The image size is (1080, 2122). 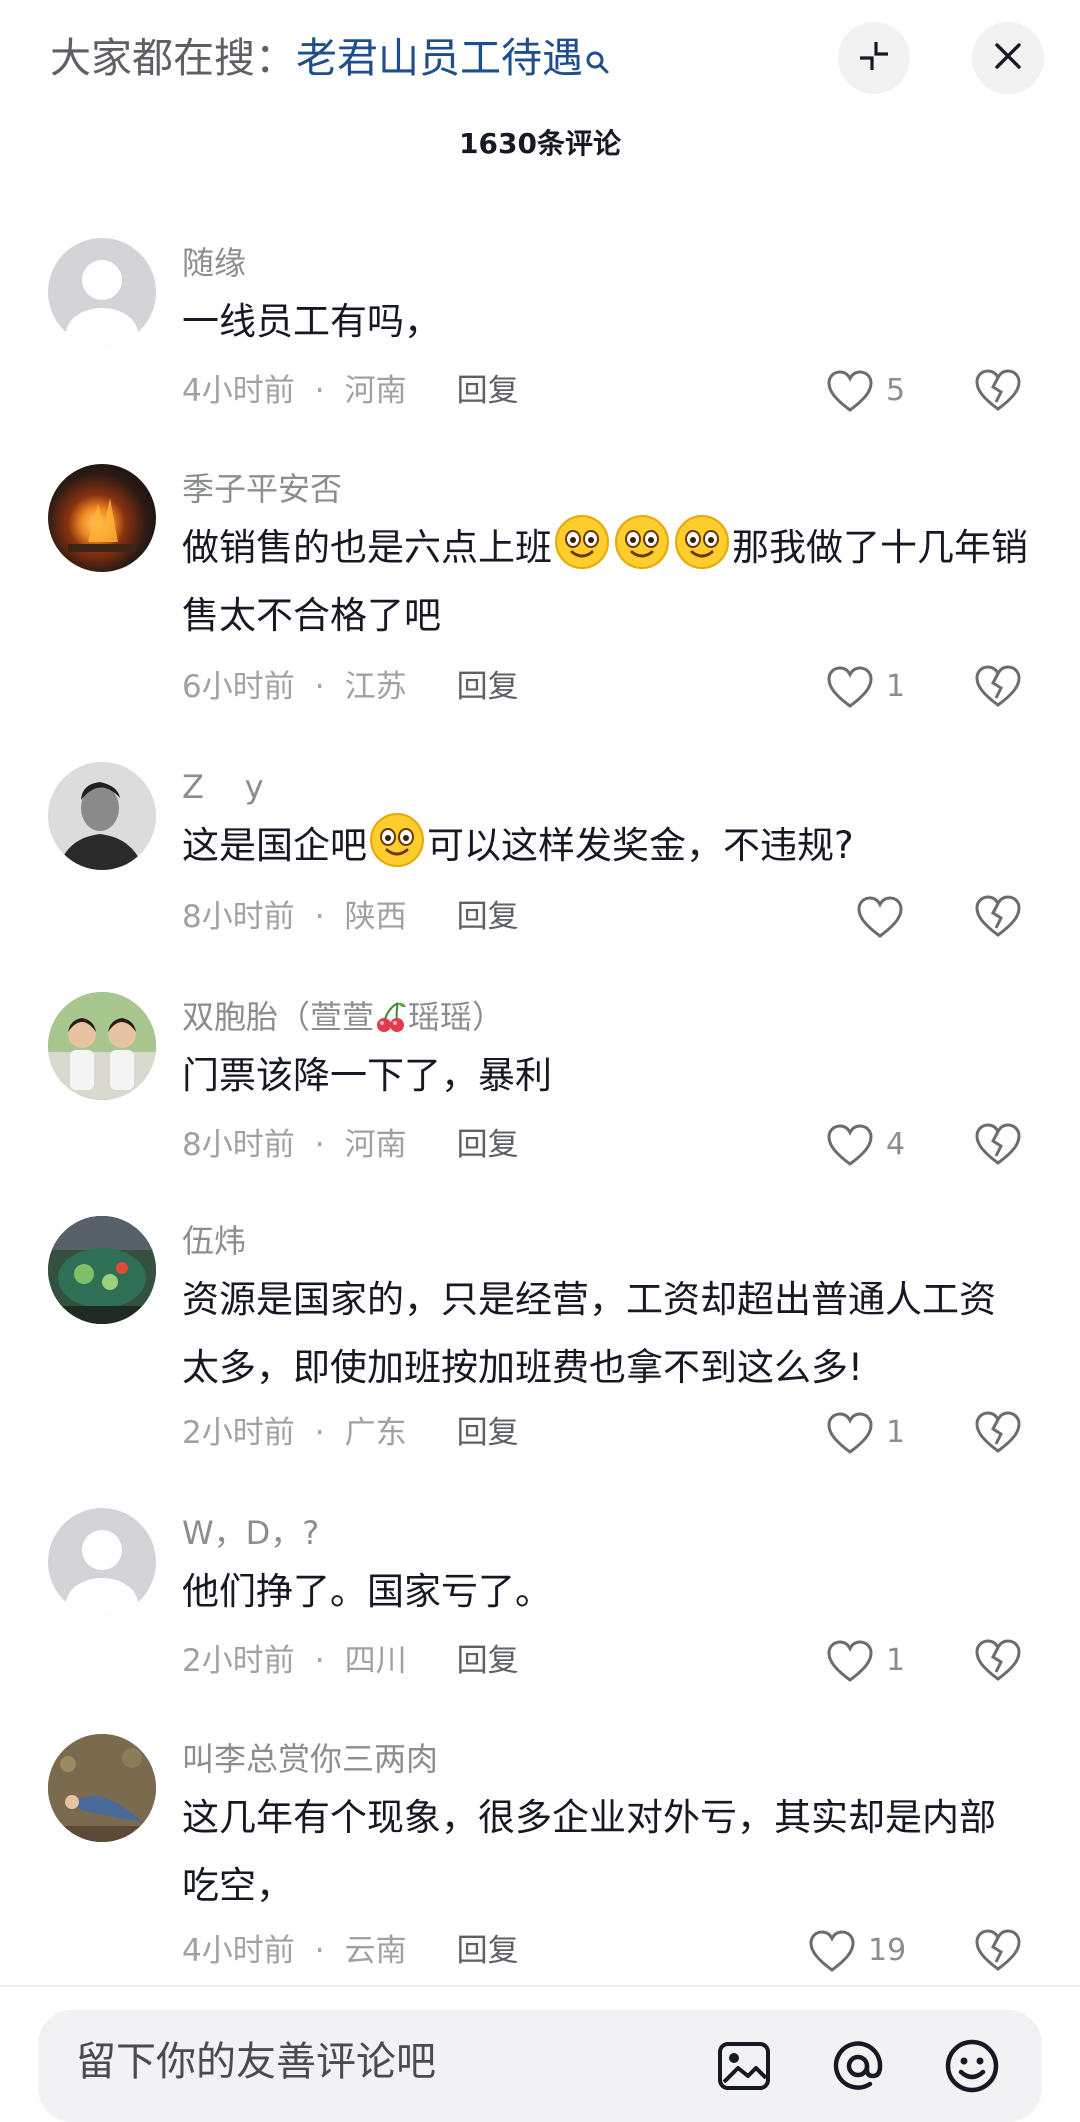 I want to click on username: Z y, so click(x=223, y=787).